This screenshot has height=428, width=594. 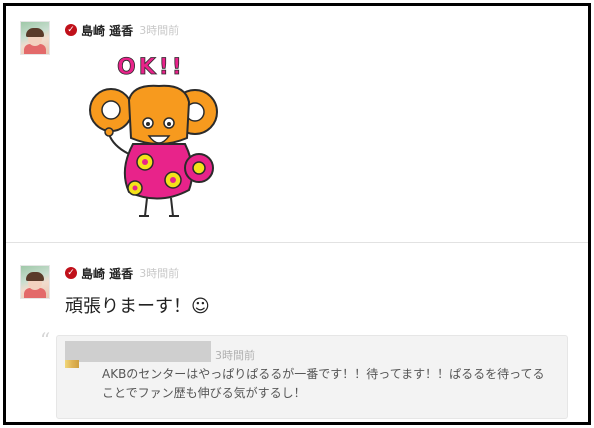 What do you see at coordinates (235, 355) in the screenshot?
I see `comment-time: 3時間前` at bounding box center [235, 355].